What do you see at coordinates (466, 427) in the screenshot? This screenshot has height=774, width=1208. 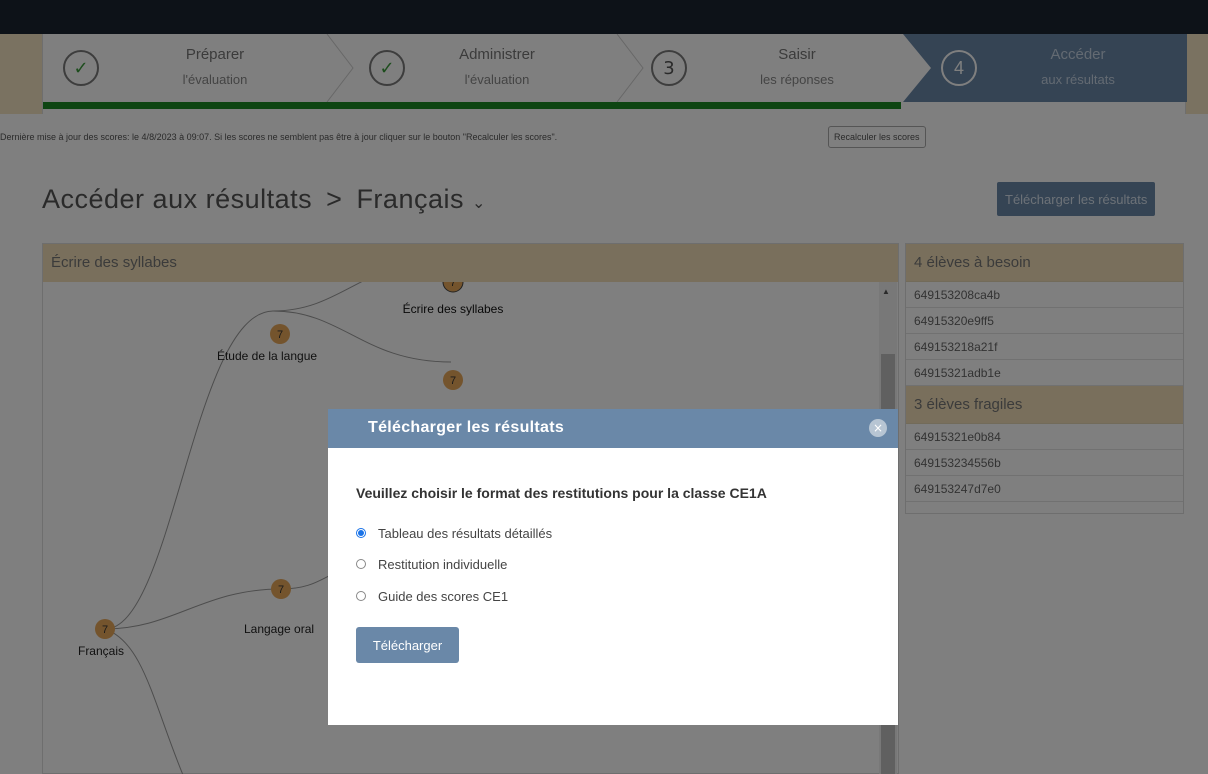 I see `dialog-title: Télécharger les résultats` at bounding box center [466, 427].